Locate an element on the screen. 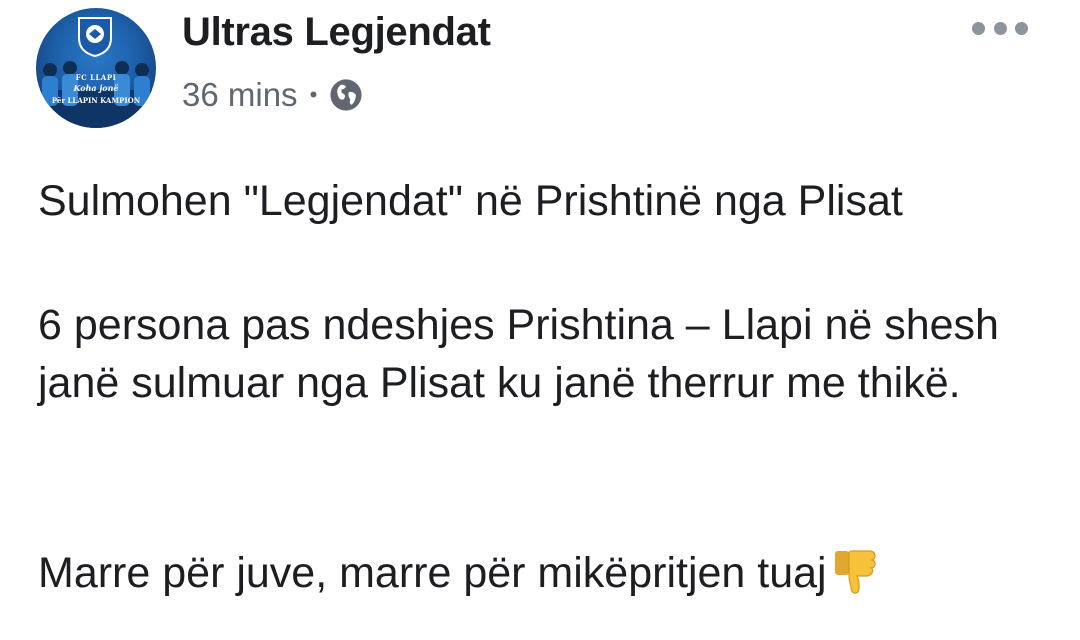 This screenshot has width=1080, height=640. more-options-icon is located at coordinates (978, 28).